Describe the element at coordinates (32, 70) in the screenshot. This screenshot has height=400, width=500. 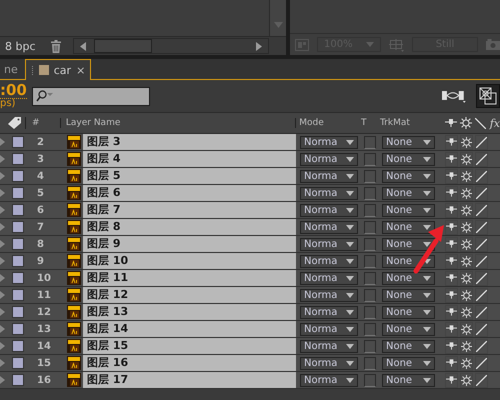
I see `grip-icon` at that location.